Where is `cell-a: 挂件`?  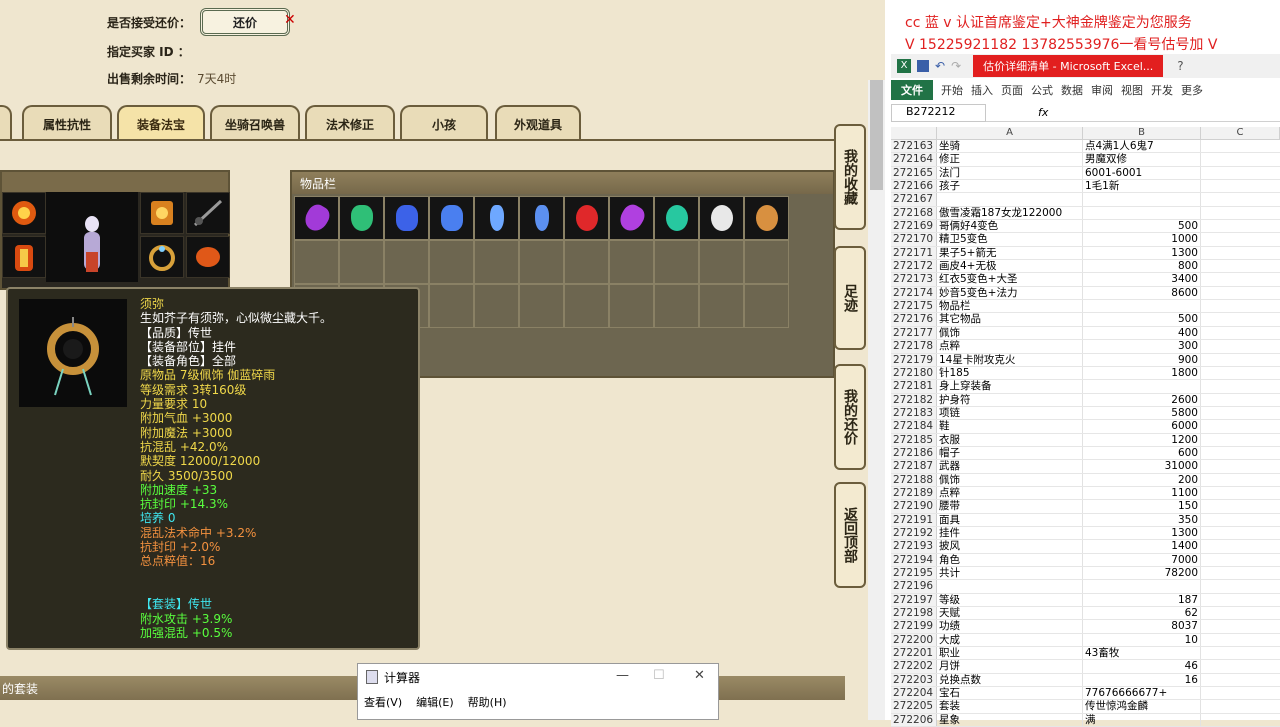 cell-a: 挂件 is located at coordinates (1010, 533).